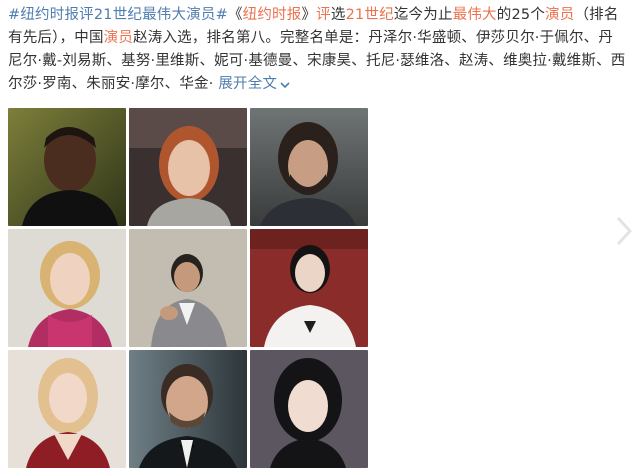  Describe the element at coordinates (423, 15) in the screenshot. I see `text-segment: 迄今为止` at that location.